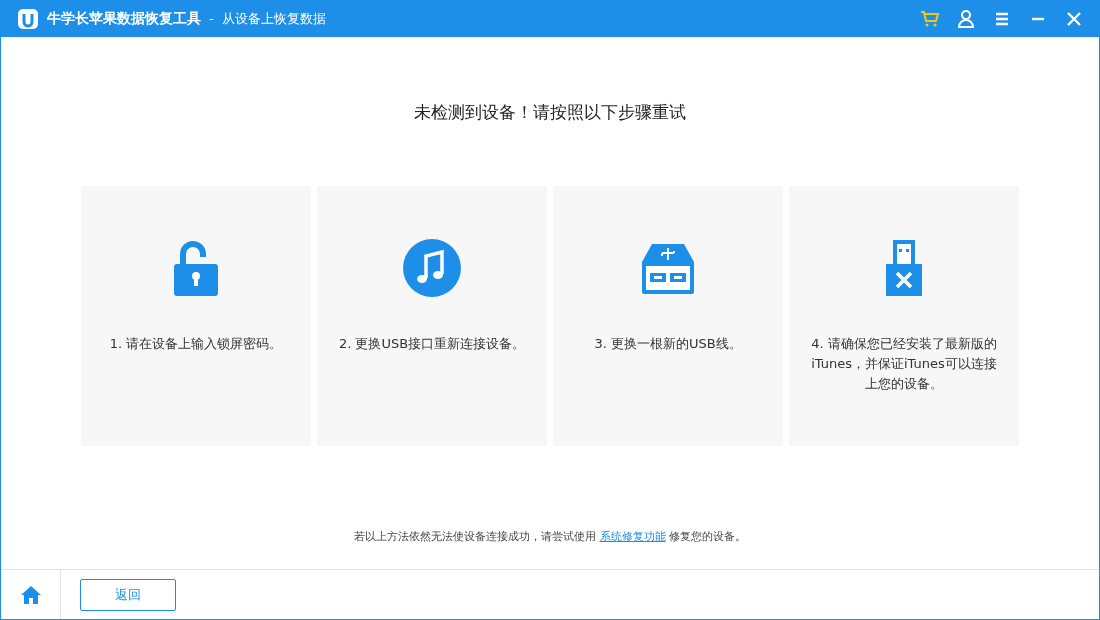 The width and height of the screenshot is (1100, 620). I want to click on step-text: 1. 请在设备上输入锁屏密码。, so click(196, 343).